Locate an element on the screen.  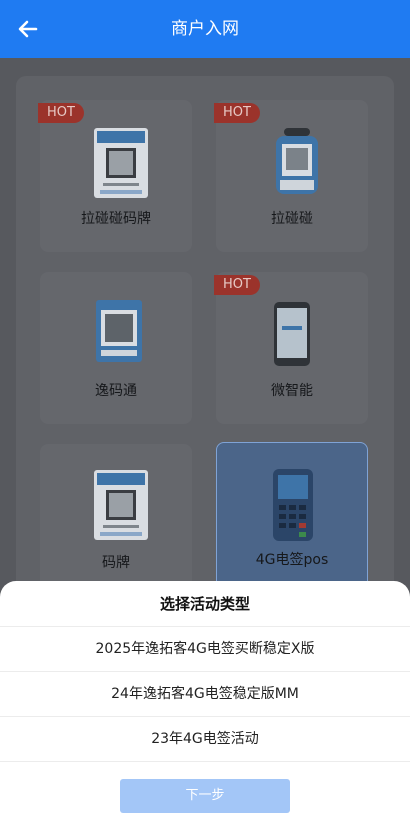
top-bar: 商户入网 is located at coordinates (205, 29).